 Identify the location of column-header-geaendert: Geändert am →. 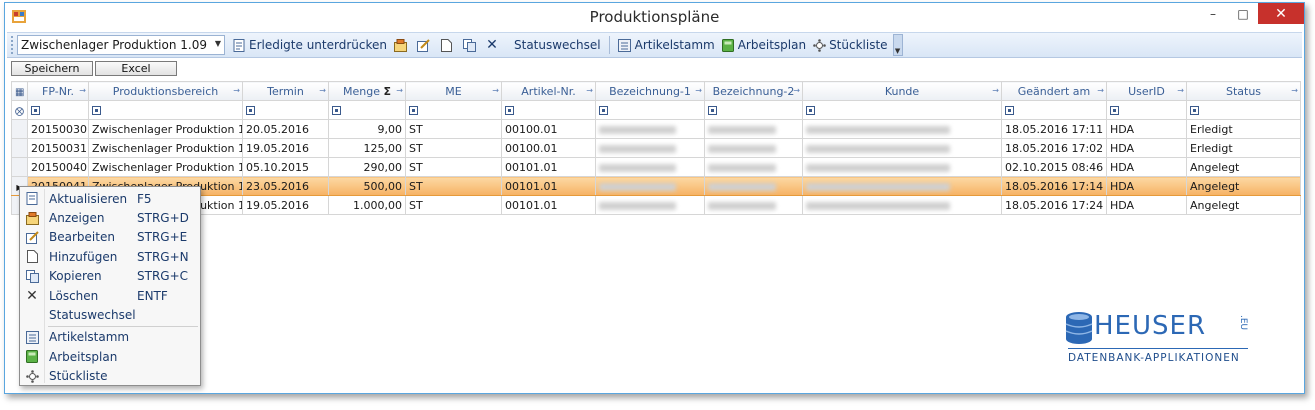
(1054, 91).